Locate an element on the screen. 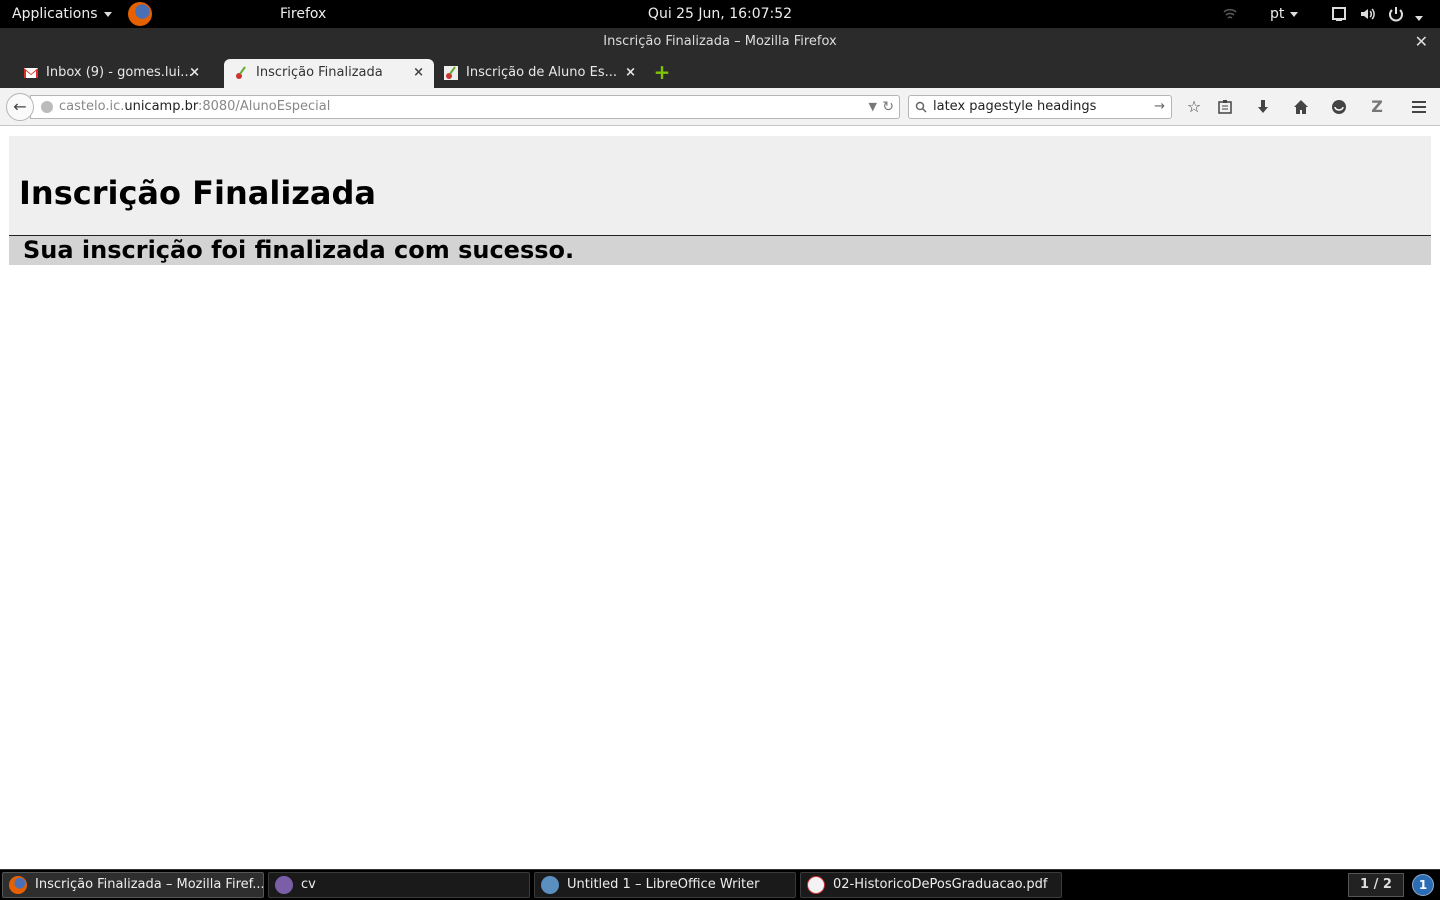  tab-inbox: Inbox (9) - gomes.lui... × is located at coordinates (105, 73).